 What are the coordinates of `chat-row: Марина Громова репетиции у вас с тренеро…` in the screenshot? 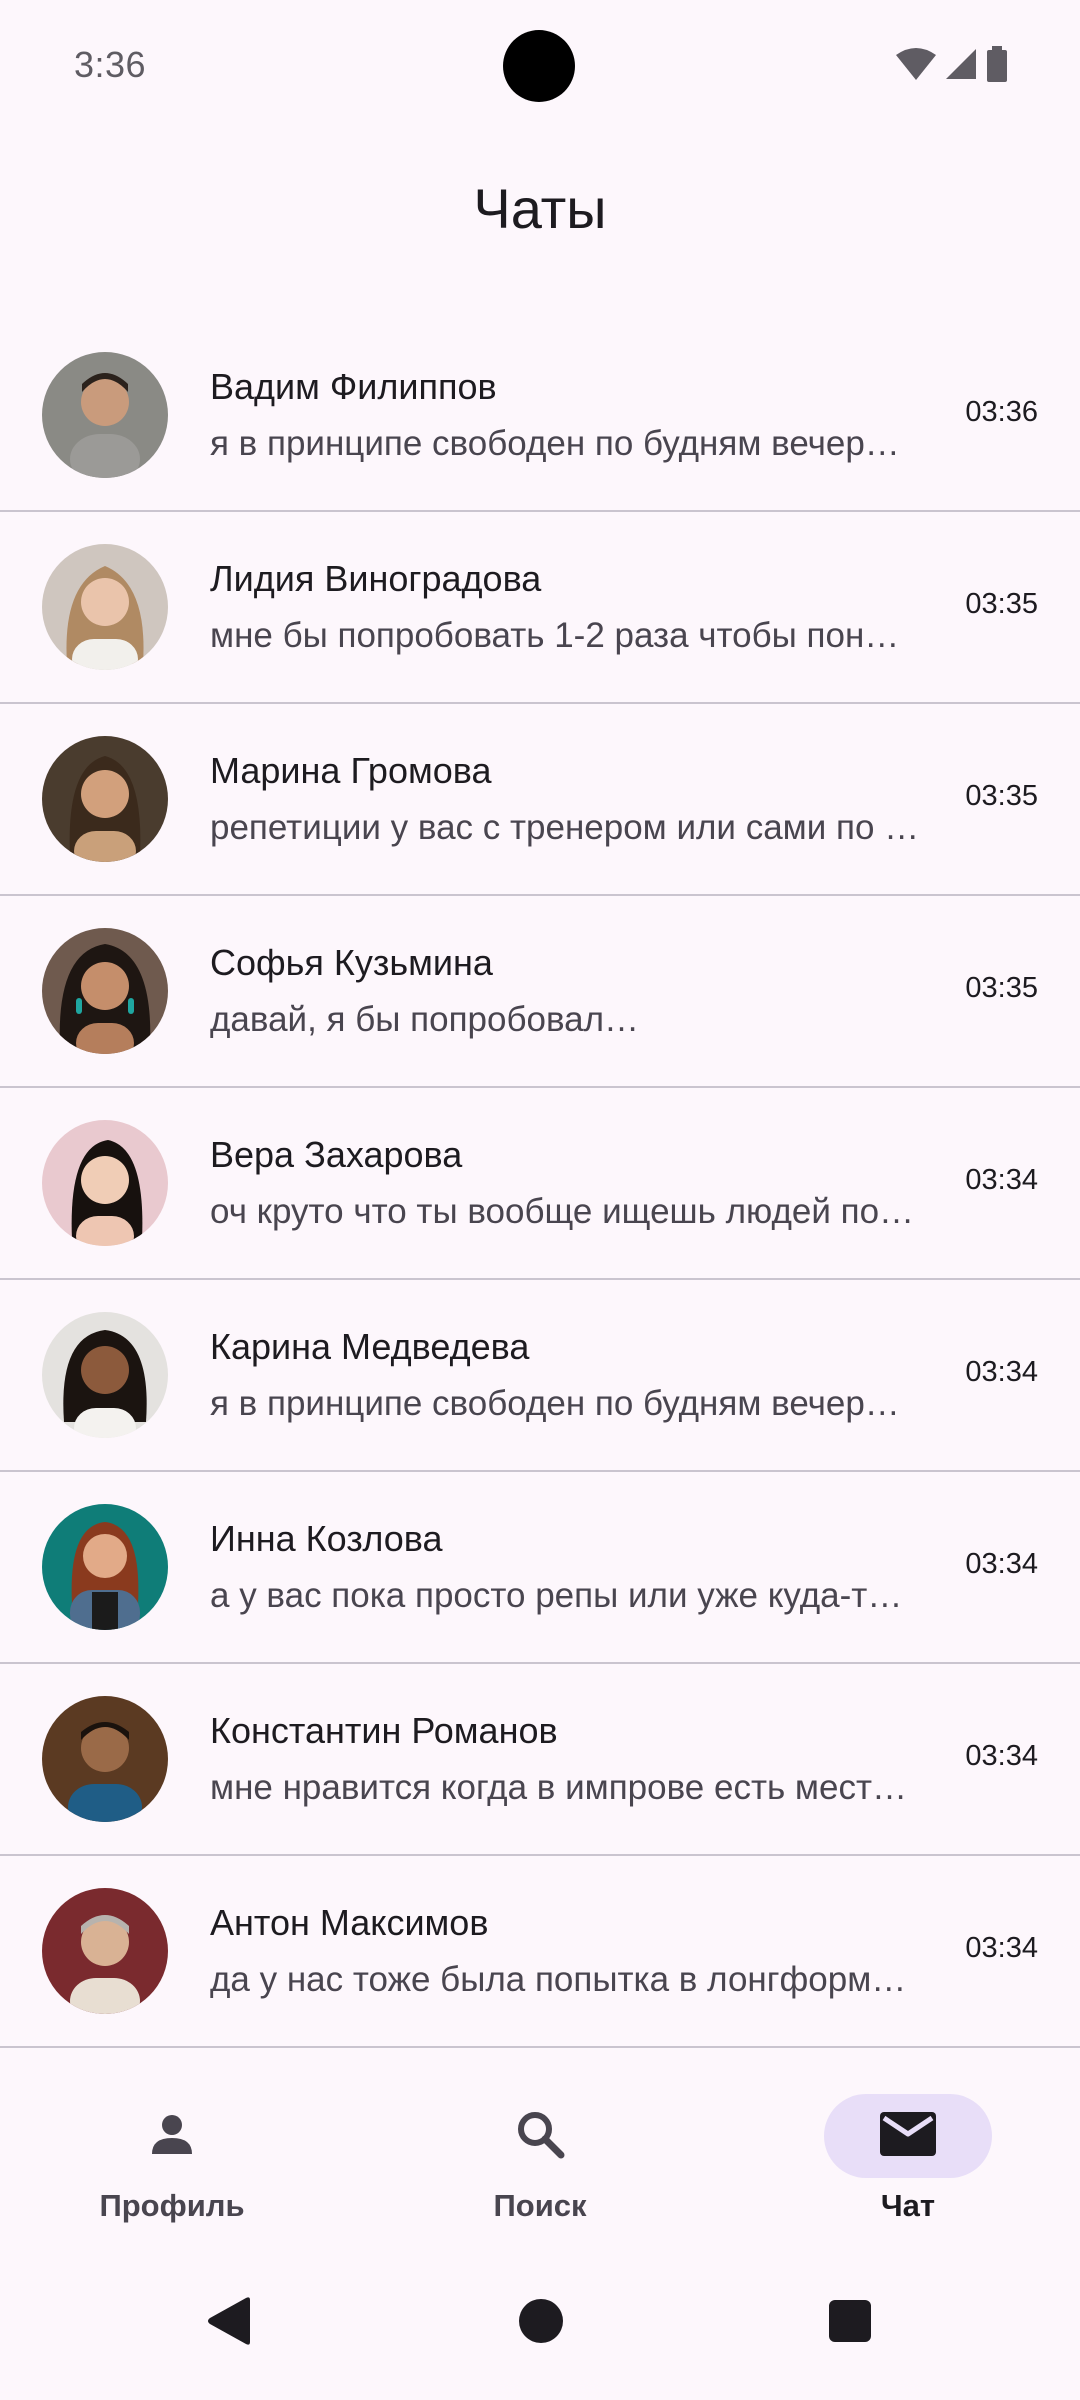 It's located at (540, 800).